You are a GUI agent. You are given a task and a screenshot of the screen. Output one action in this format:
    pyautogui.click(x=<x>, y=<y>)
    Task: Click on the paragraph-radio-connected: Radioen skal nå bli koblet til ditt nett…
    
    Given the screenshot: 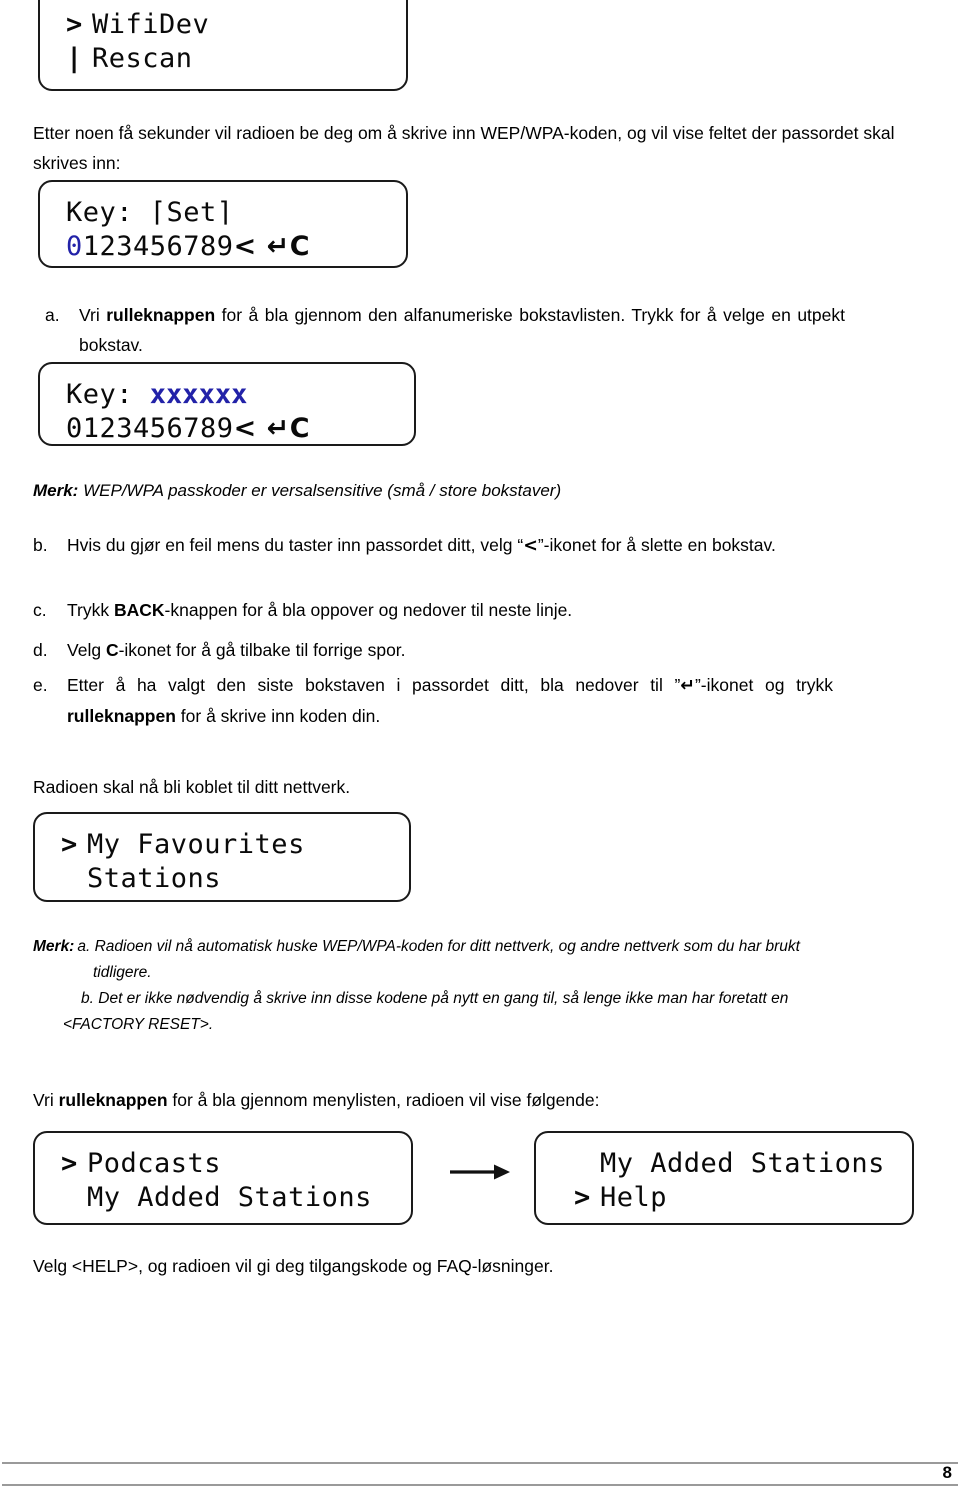 What is the action you would take?
    pyautogui.click(x=192, y=787)
    